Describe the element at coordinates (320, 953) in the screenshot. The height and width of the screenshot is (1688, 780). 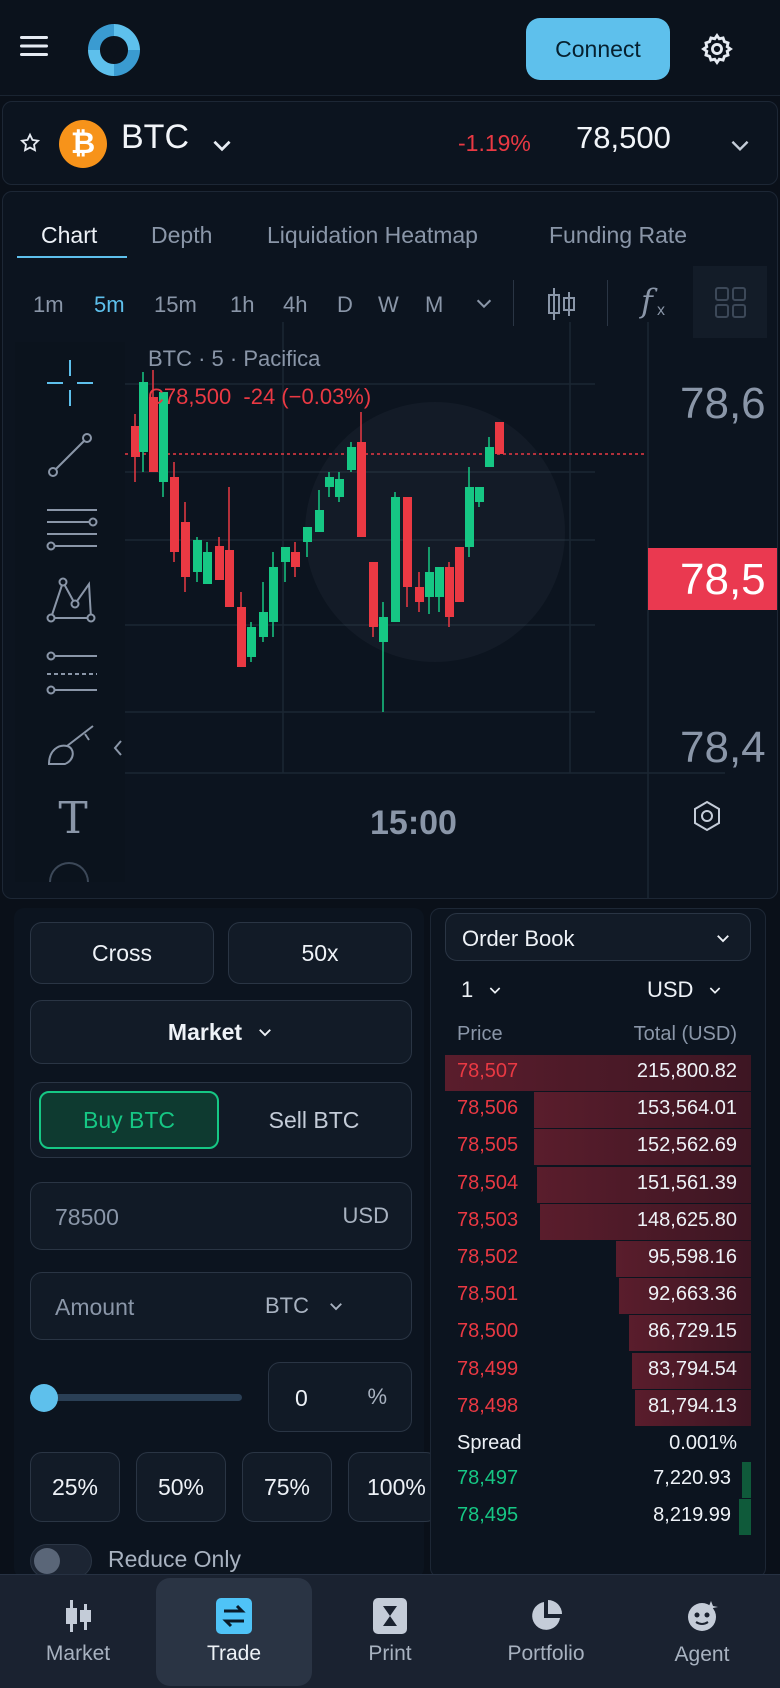
I see `leverage-button: 50x` at that location.